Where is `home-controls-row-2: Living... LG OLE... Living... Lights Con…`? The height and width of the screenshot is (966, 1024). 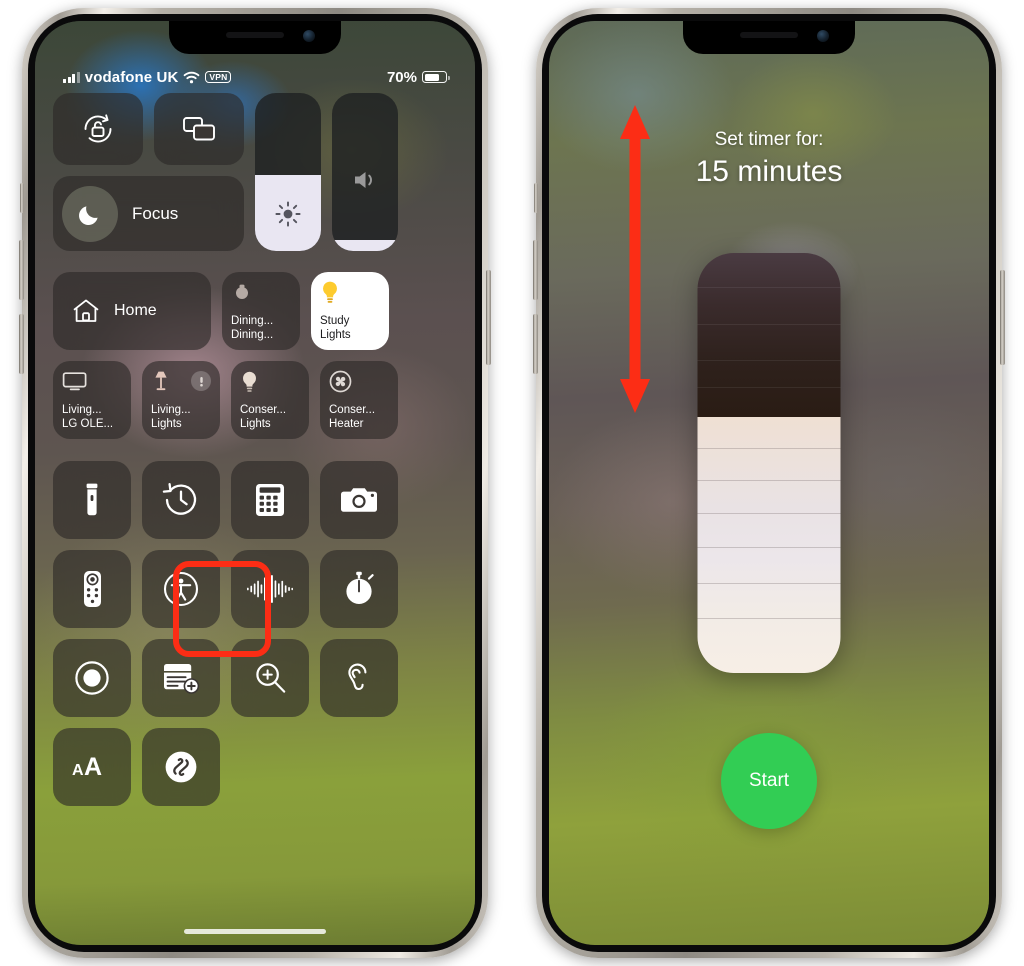 home-controls-row-2: Living... LG OLE... Living... Lights Con… is located at coordinates (255, 400).